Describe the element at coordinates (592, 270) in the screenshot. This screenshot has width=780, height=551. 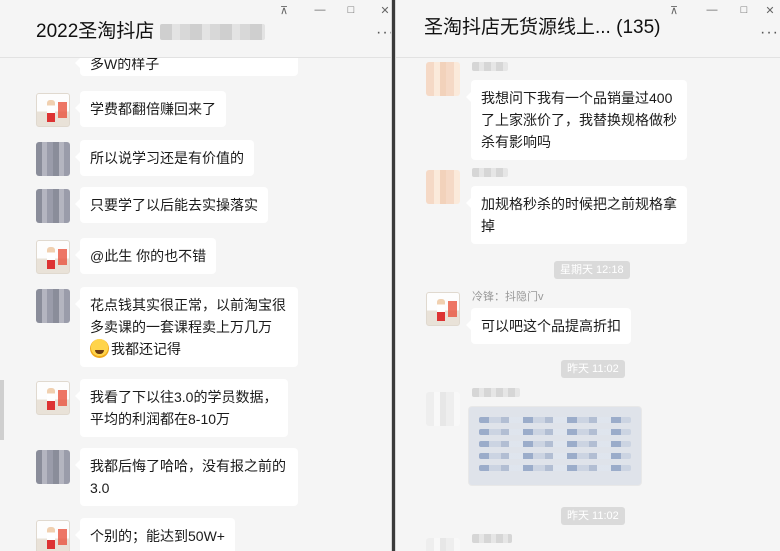
I see `timestamp: 星期天 12:18` at that location.